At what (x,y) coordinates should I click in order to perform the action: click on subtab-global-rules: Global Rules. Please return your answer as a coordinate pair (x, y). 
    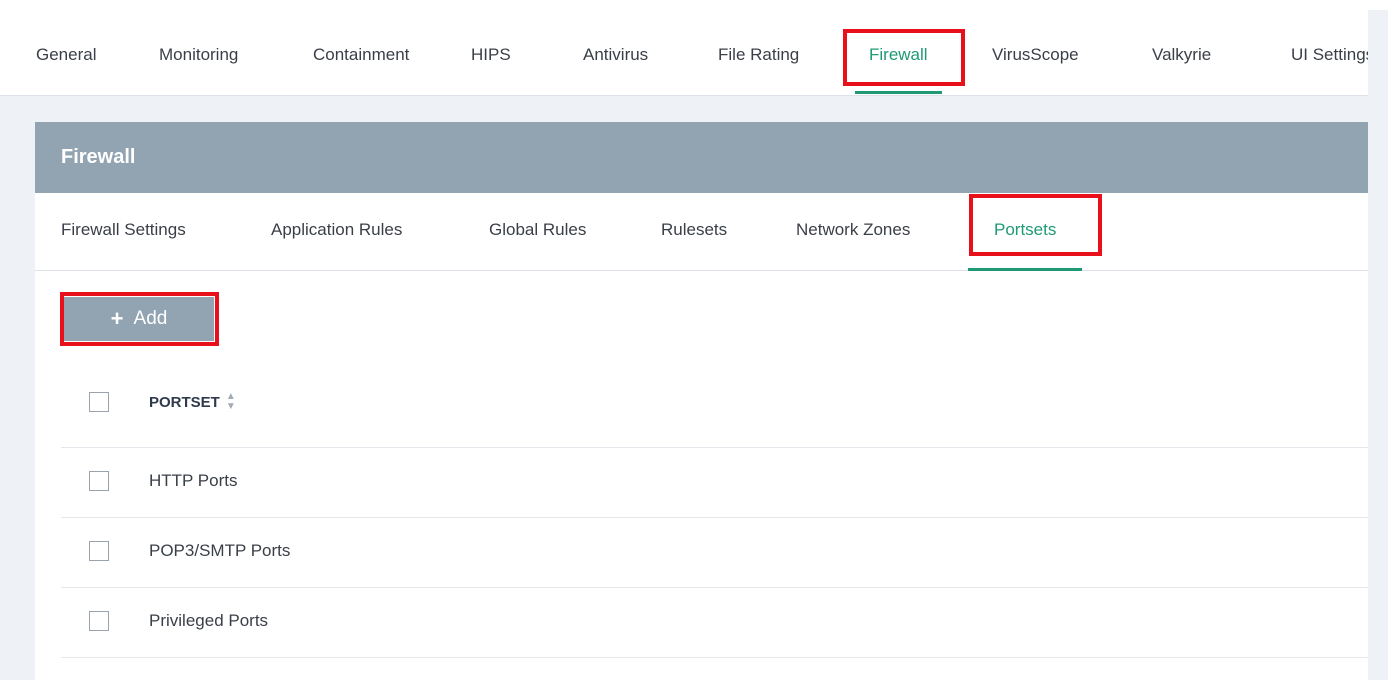
    Looking at the image, I should click on (537, 232).